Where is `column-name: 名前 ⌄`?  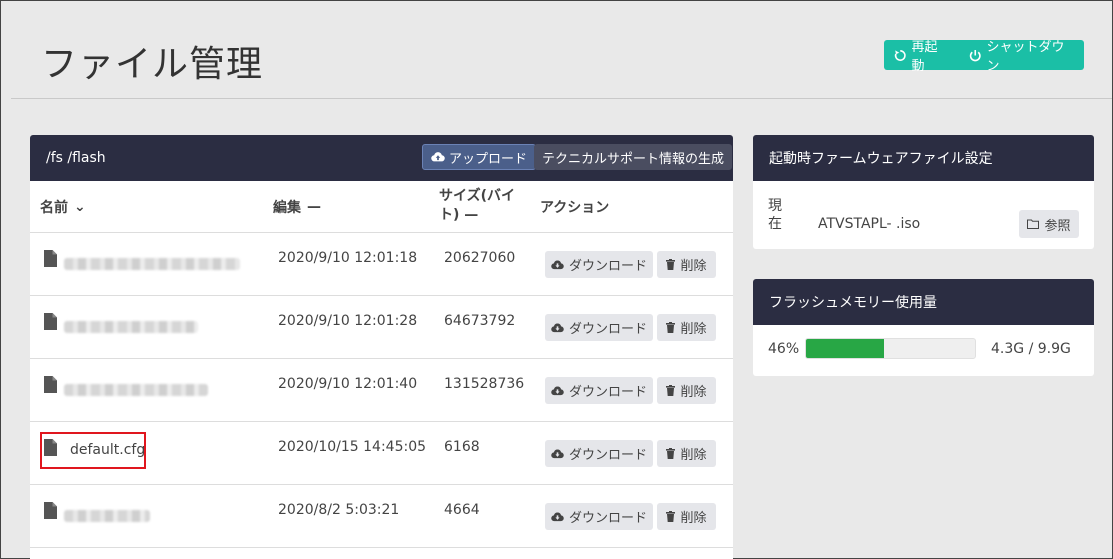 column-name: 名前 ⌄ is located at coordinates (63, 207).